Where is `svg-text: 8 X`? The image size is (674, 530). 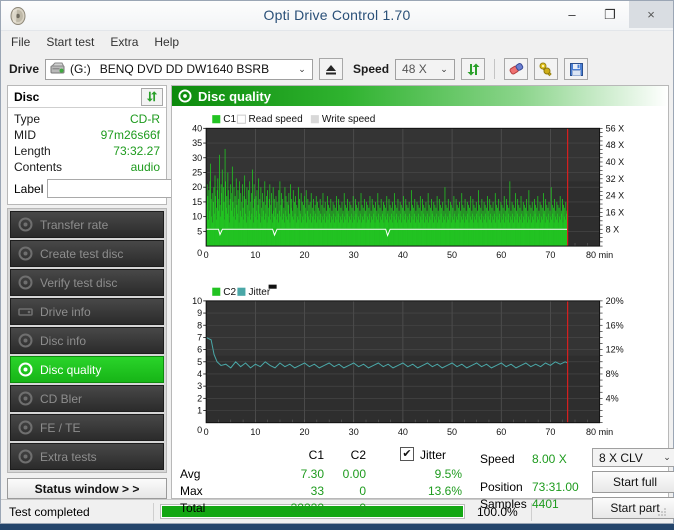 svg-text: 8 X is located at coordinates (613, 229).